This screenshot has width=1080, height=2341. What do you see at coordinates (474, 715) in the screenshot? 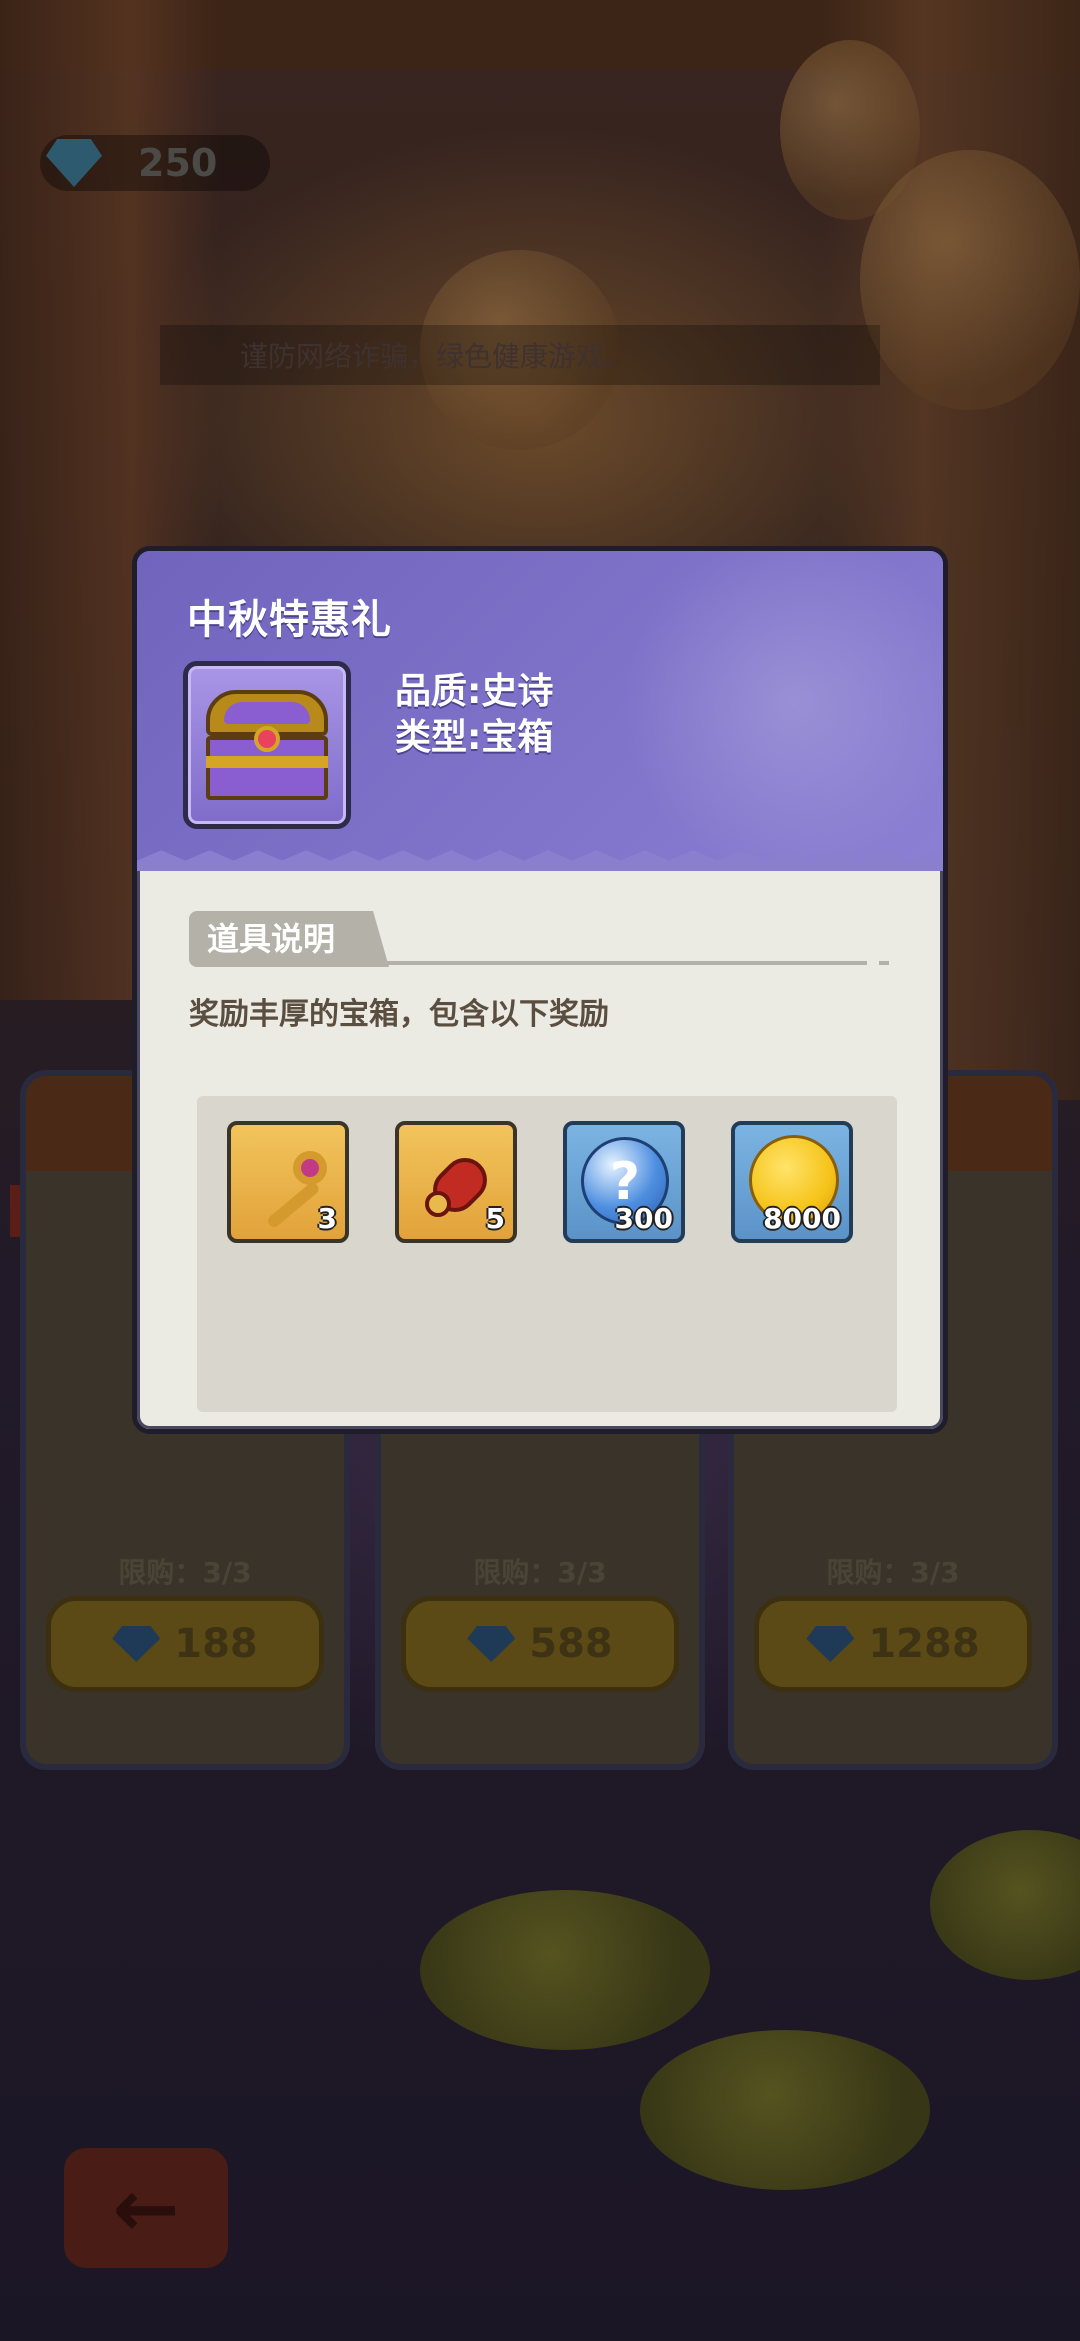
I see `item-attributes: 品质:史诗 类型:宝箱` at bounding box center [474, 715].